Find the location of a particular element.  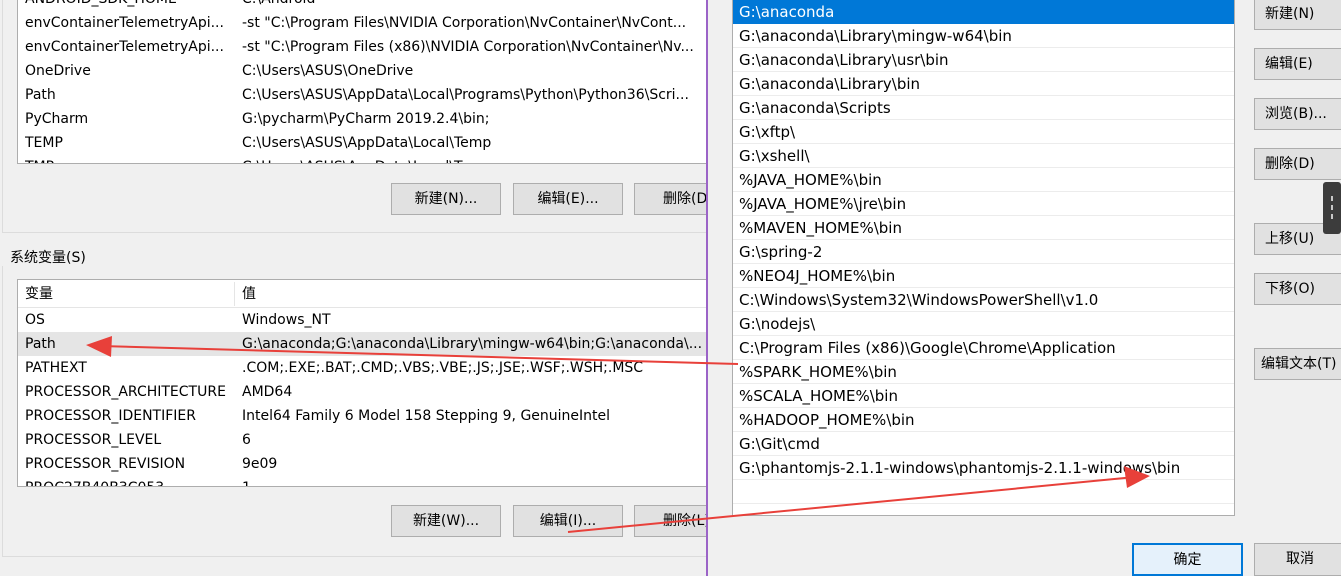

list-item: G:\nodejs\ is located at coordinates (983, 324).